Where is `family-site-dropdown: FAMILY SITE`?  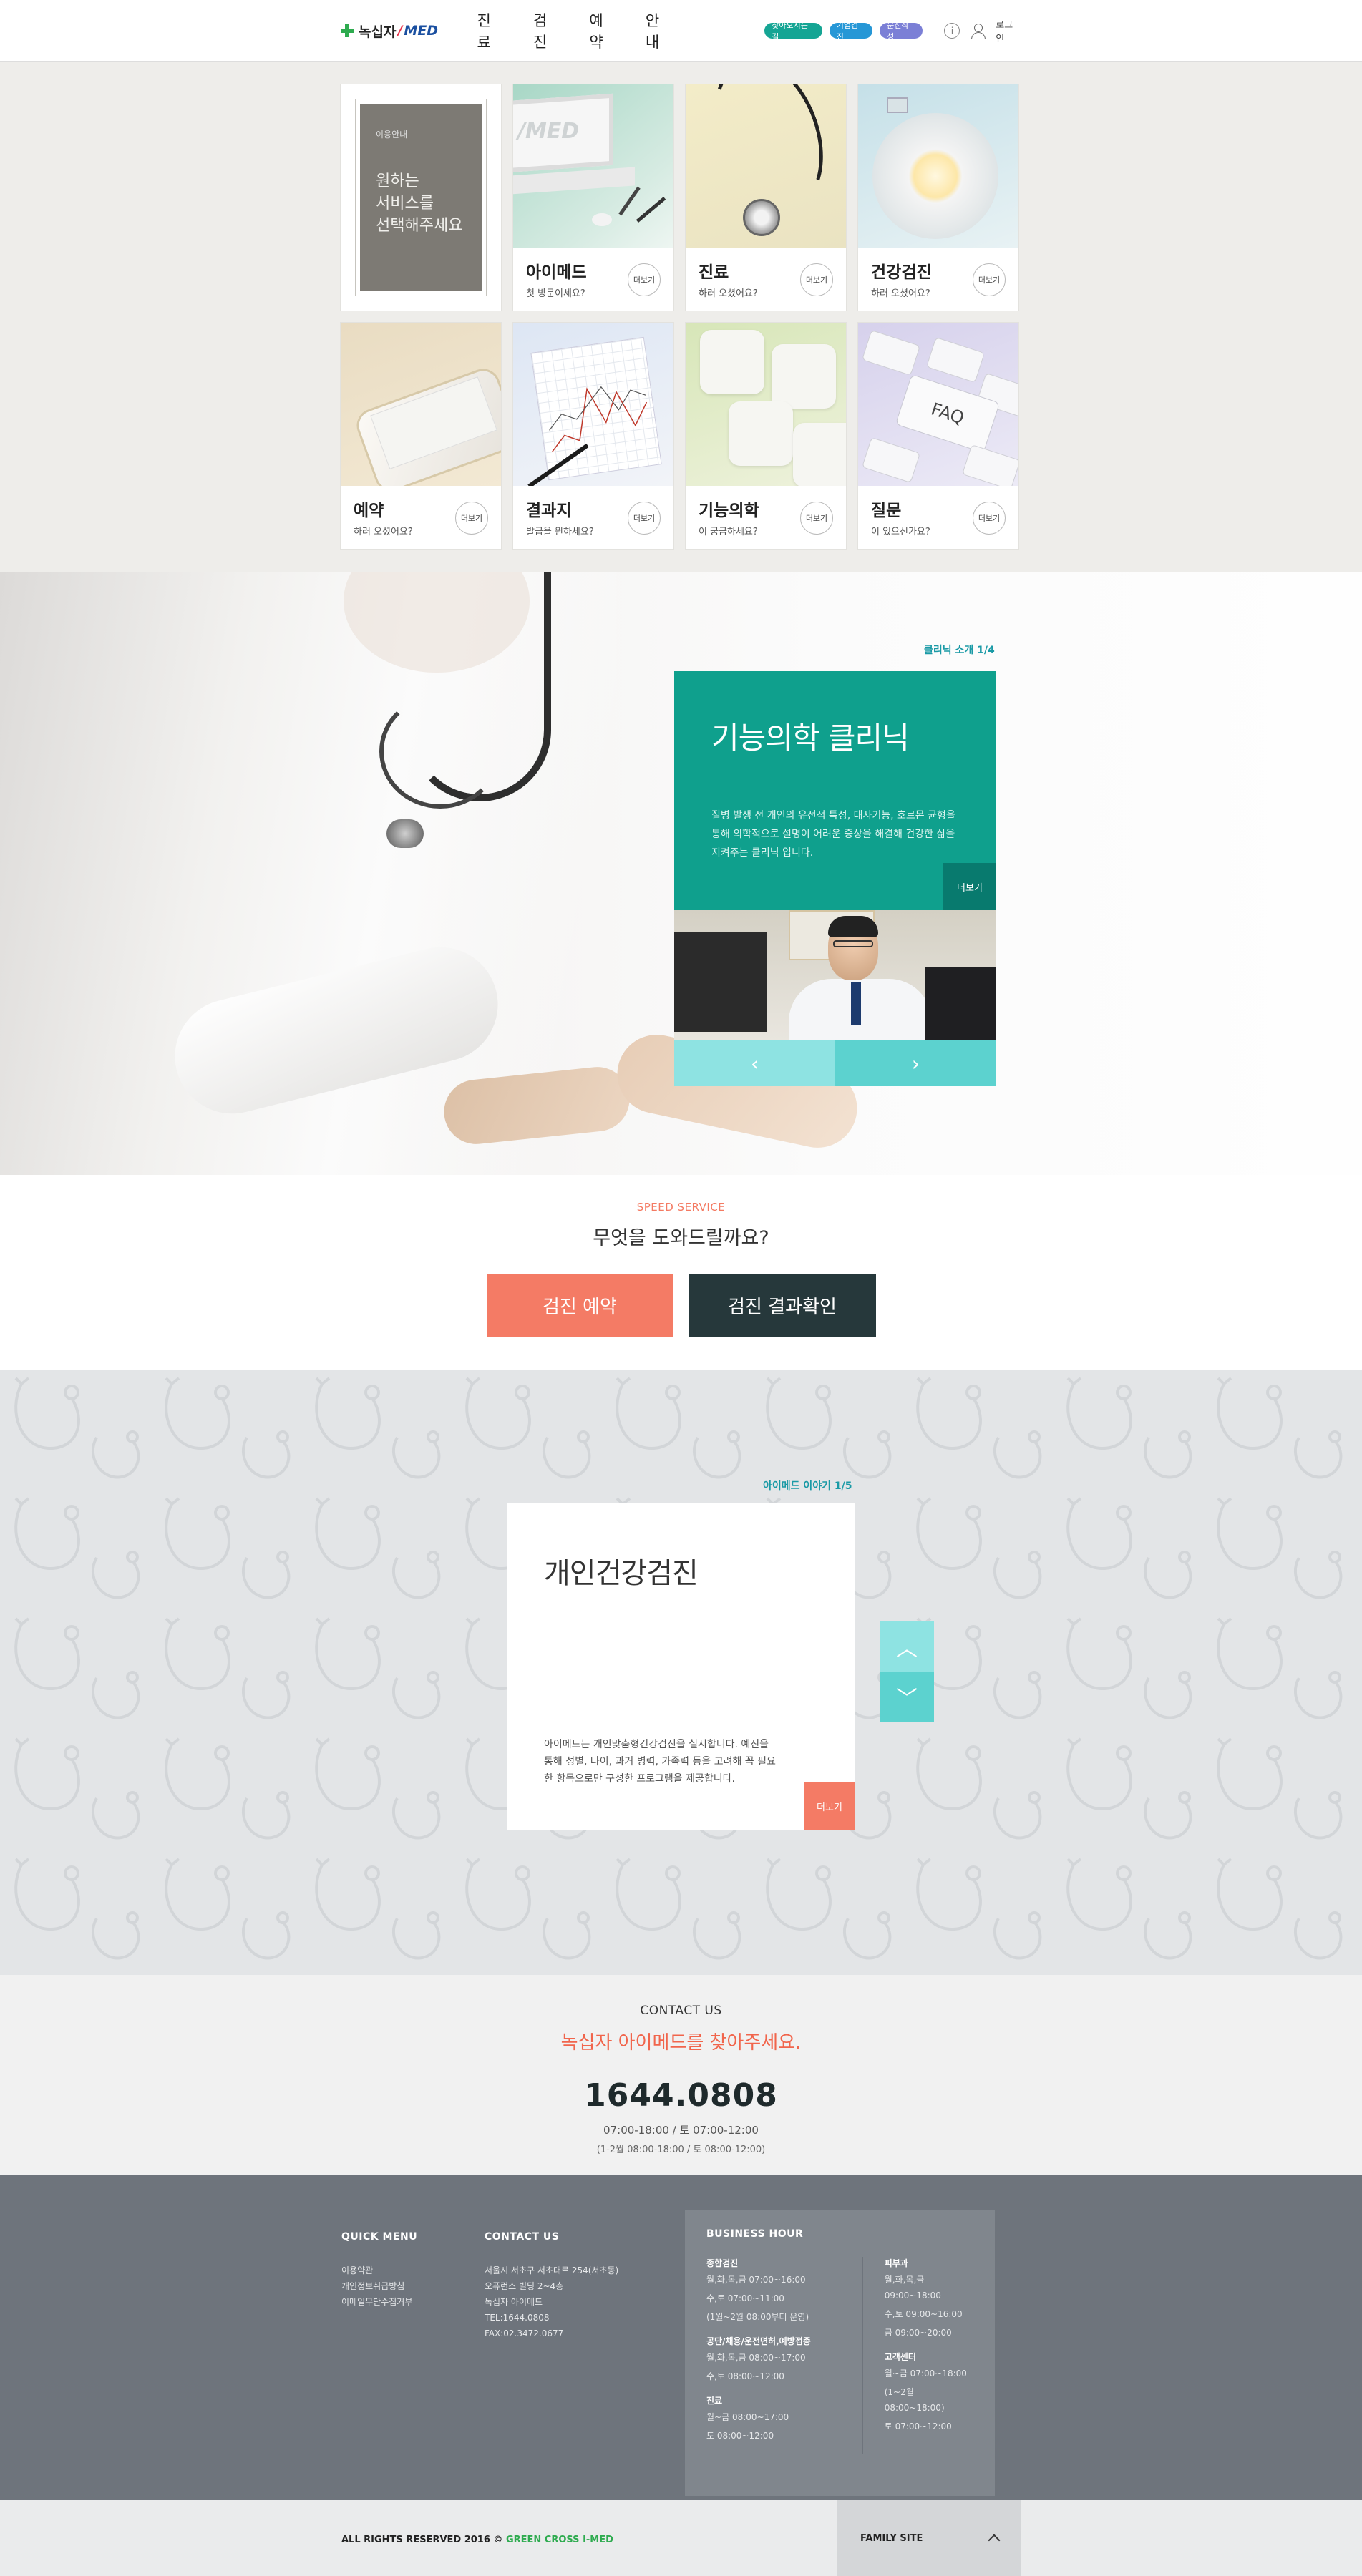 family-site-dropdown: FAMILY SITE is located at coordinates (929, 2538).